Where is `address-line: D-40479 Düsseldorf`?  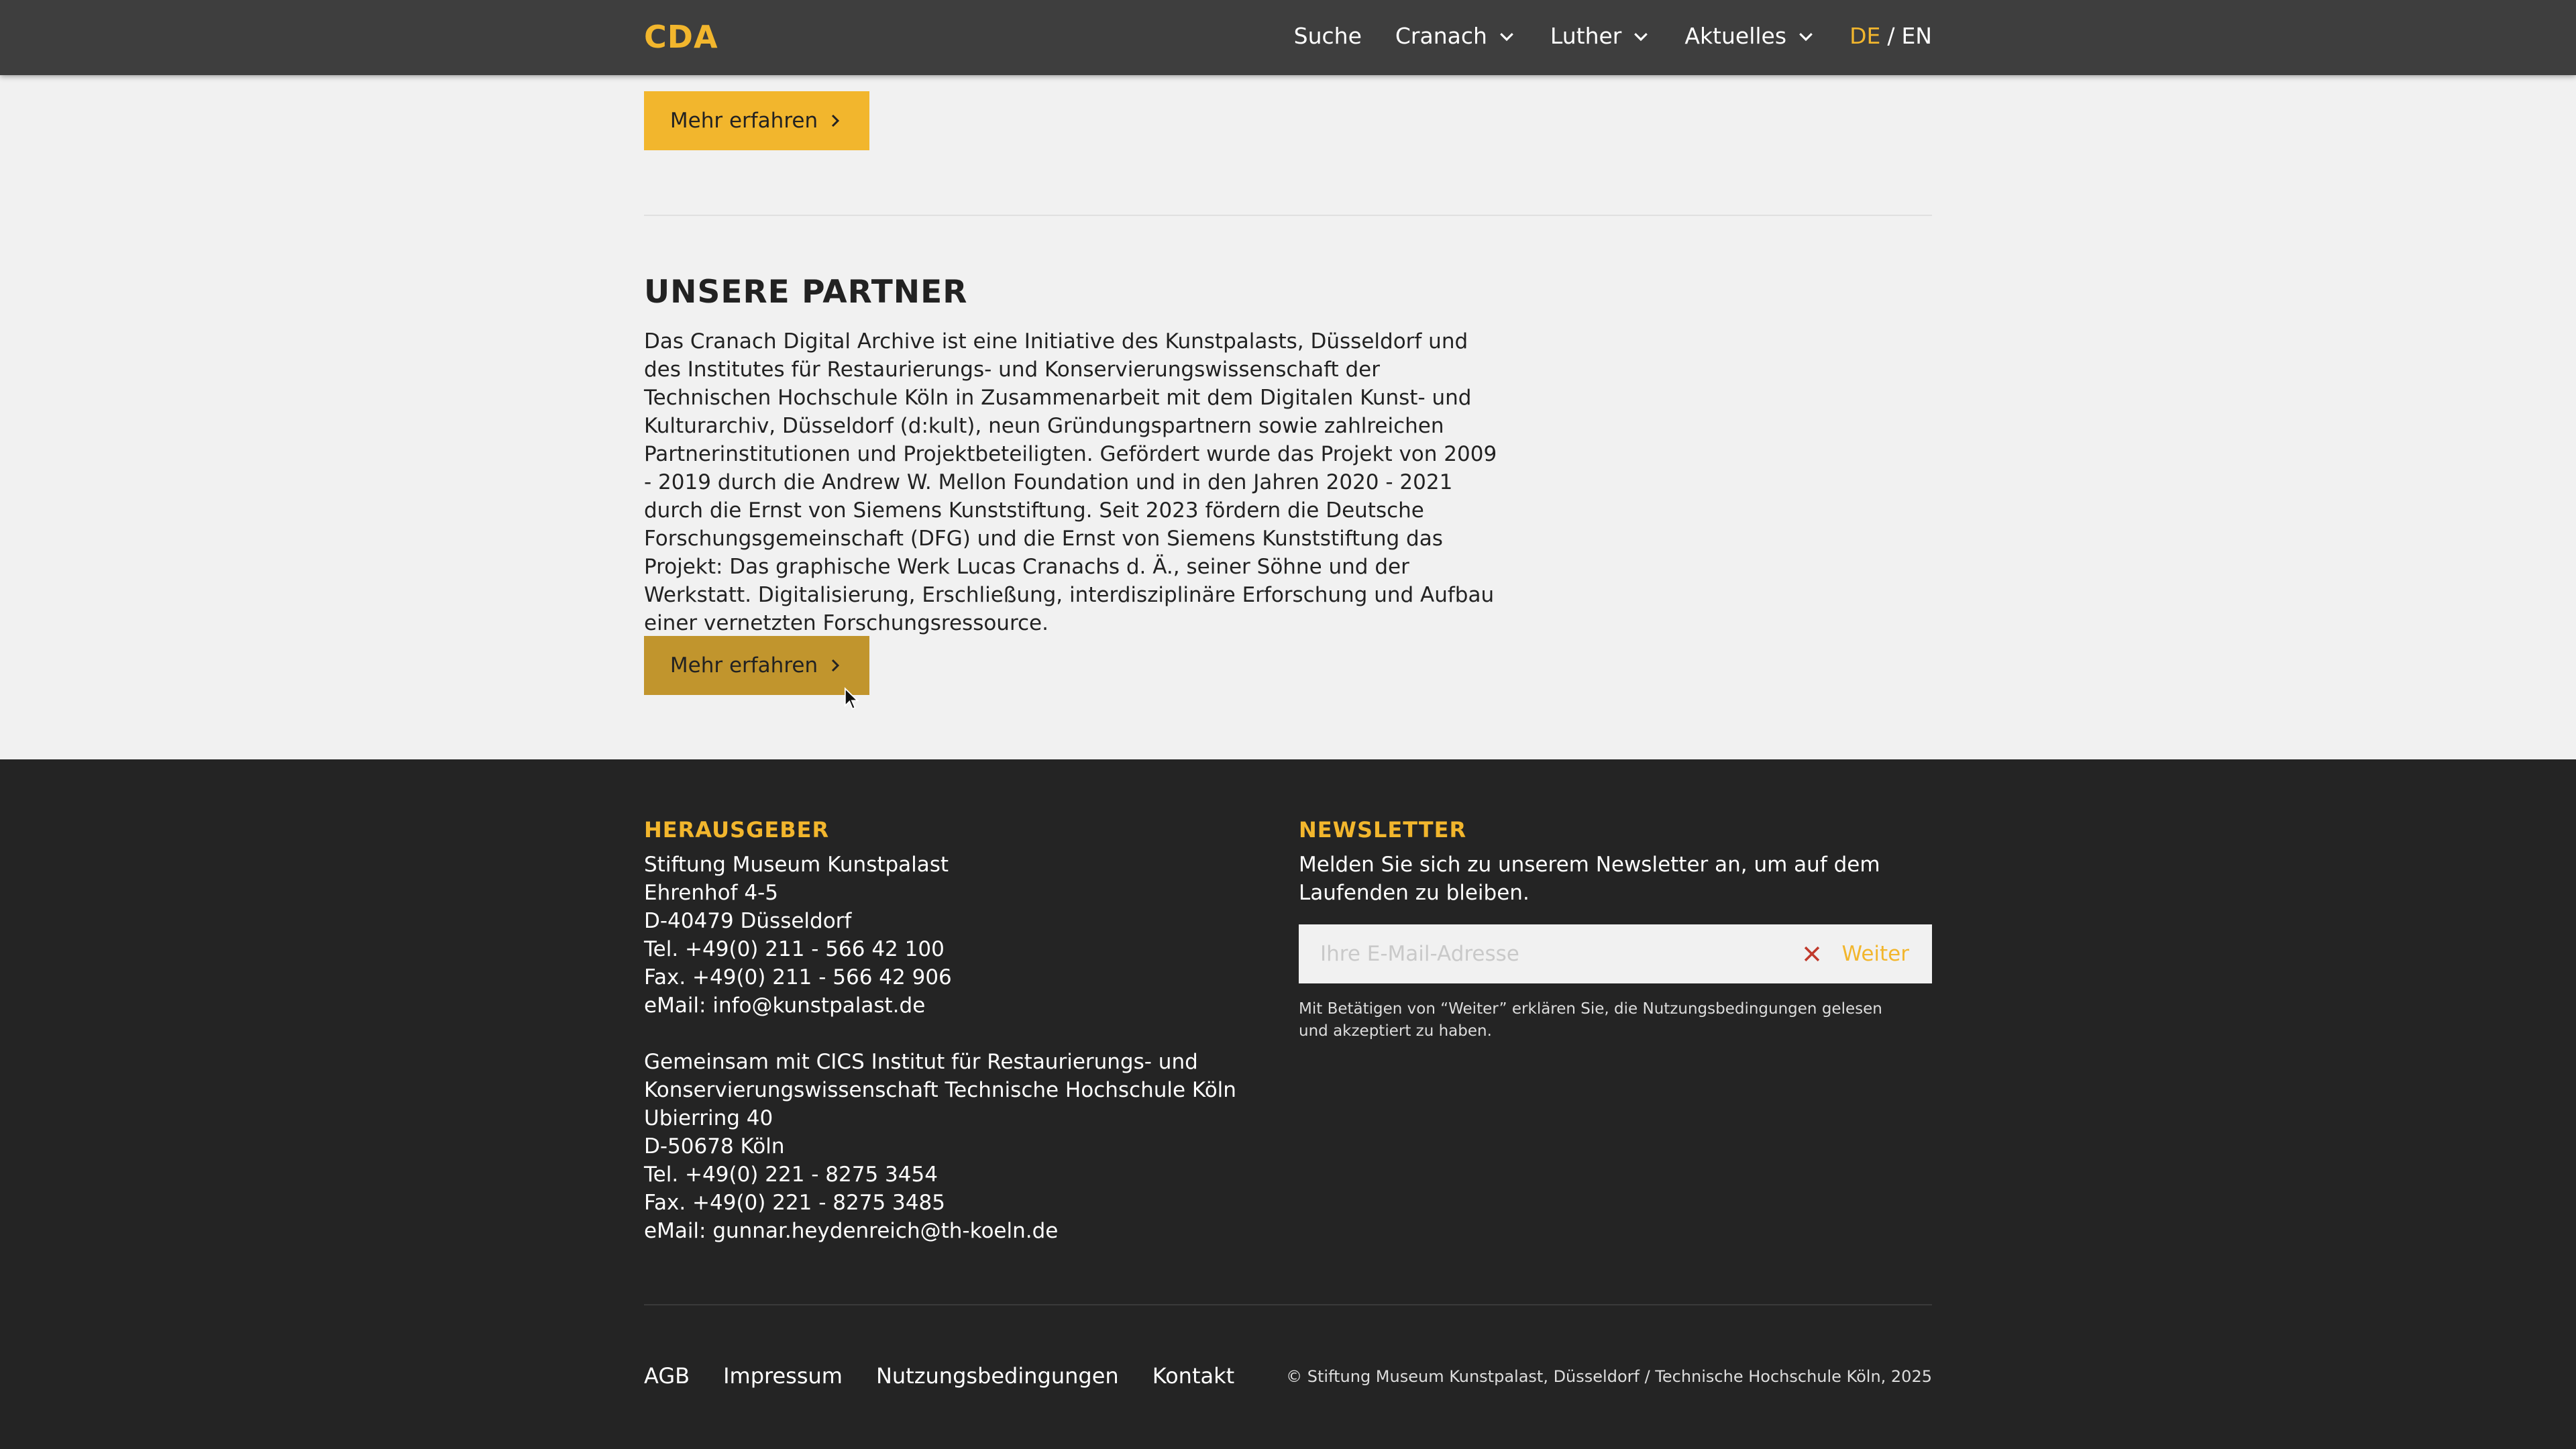 address-line: D-40479 Düsseldorf is located at coordinates (748, 921).